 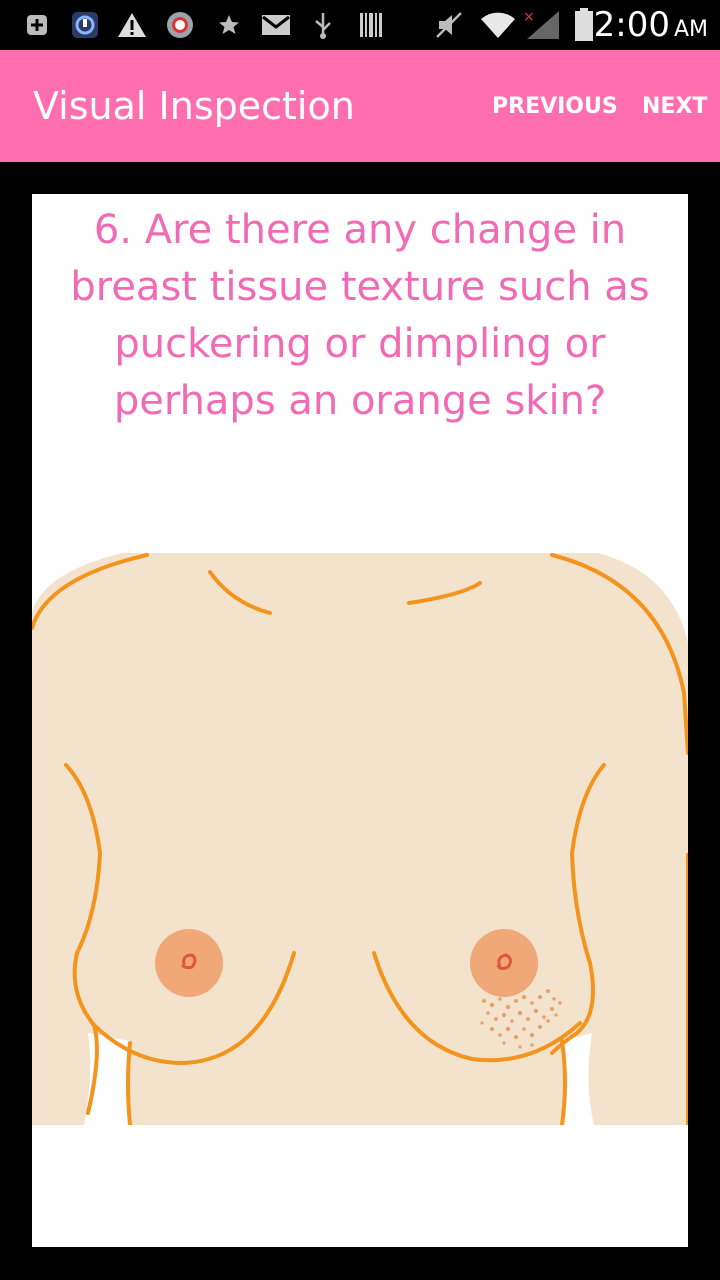 What do you see at coordinates (504, 963) in the screenshot?
I see `right-areola` at bounding box center [504, 963].